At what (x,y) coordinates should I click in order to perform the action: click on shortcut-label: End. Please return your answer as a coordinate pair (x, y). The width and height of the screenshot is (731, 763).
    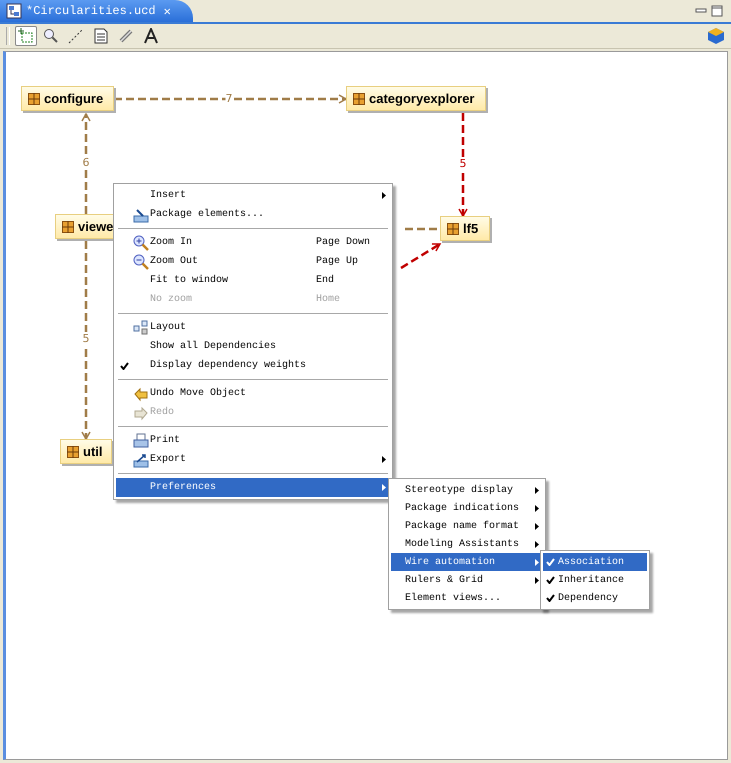
    Looking at the image, I should click on (326, 280).